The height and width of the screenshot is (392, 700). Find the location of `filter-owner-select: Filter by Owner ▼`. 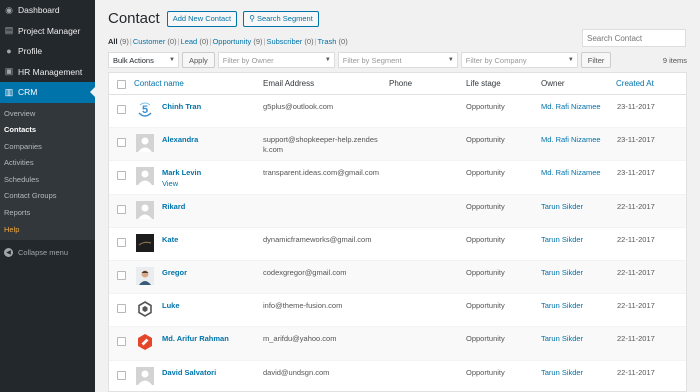

filter-owner-select: Filter by Owner ▼ is located at coordinates (276, 60).